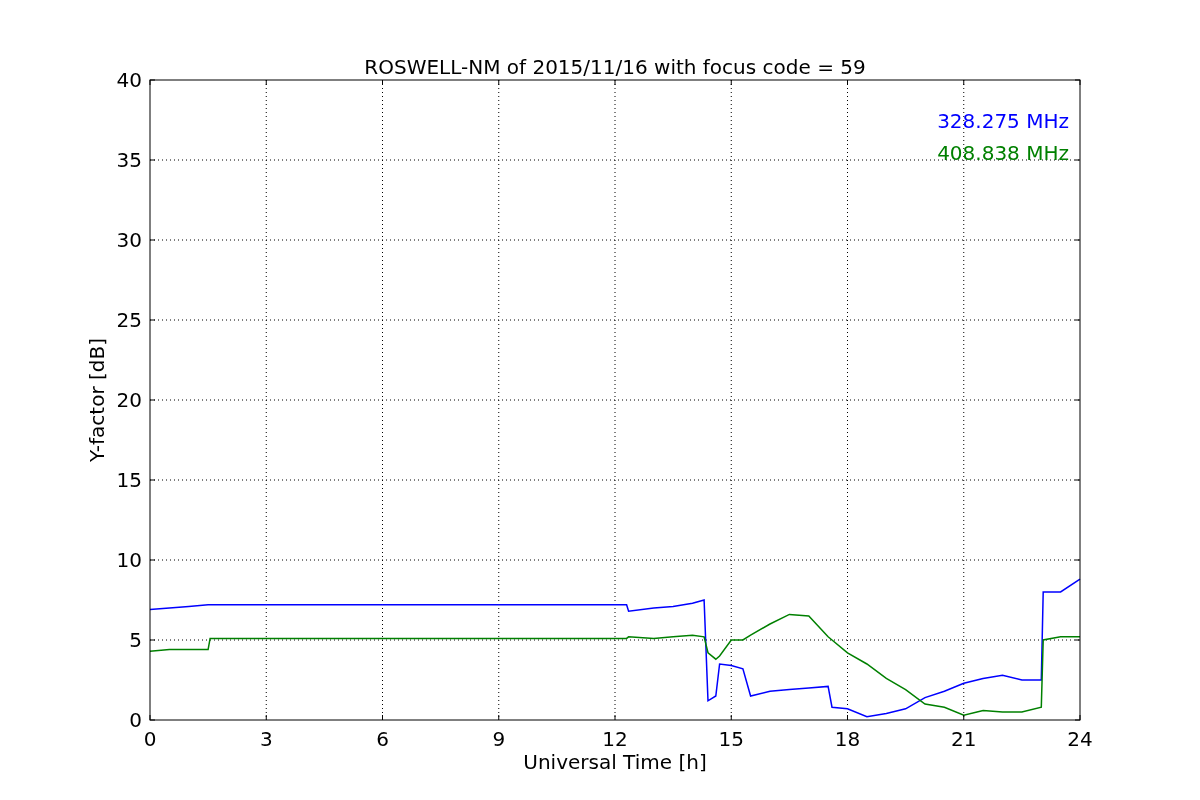 The height and width of the screenshot is (800, 1200). I want to click on x-tick-label: 24, so click(1080, 739).